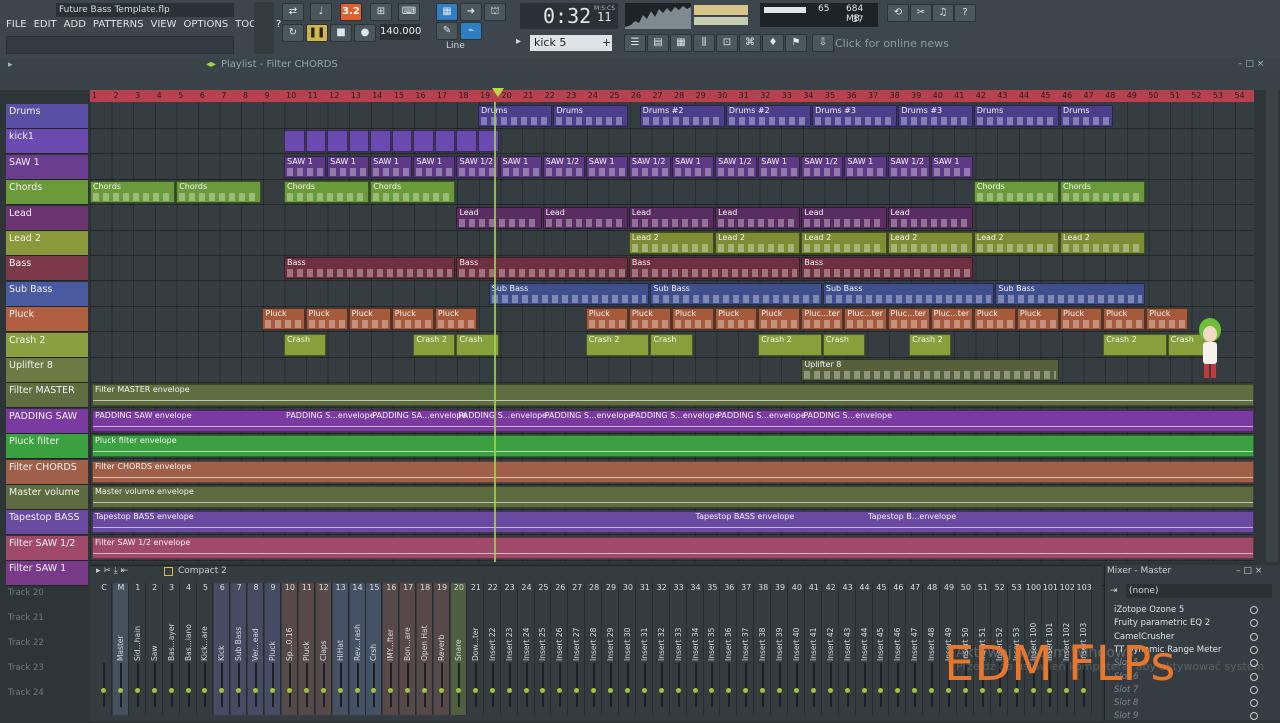  Describe the element at coordinates (222, 649) in the screenshot. I see `mixer-channel: 6 Kick` at that location.